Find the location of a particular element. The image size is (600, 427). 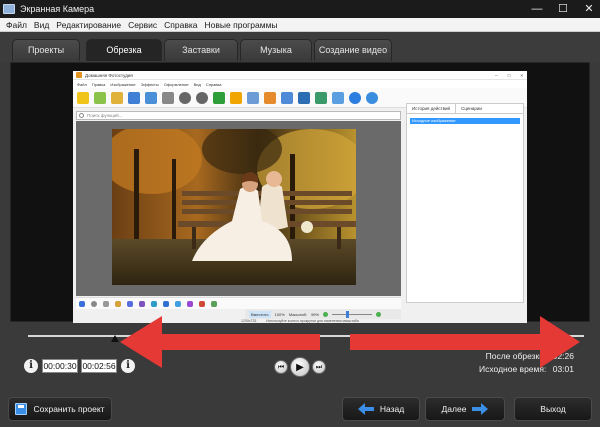

original-time-stat: Исходное время: 03:01 is located at coordinates (526, 369).